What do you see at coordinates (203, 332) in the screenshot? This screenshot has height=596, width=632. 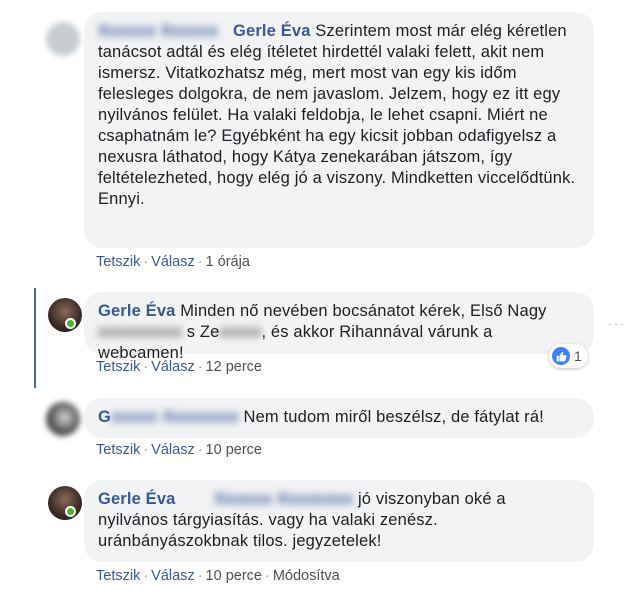 I see `comment-text-part-2: s Ze` at bounding box center [203, 332].